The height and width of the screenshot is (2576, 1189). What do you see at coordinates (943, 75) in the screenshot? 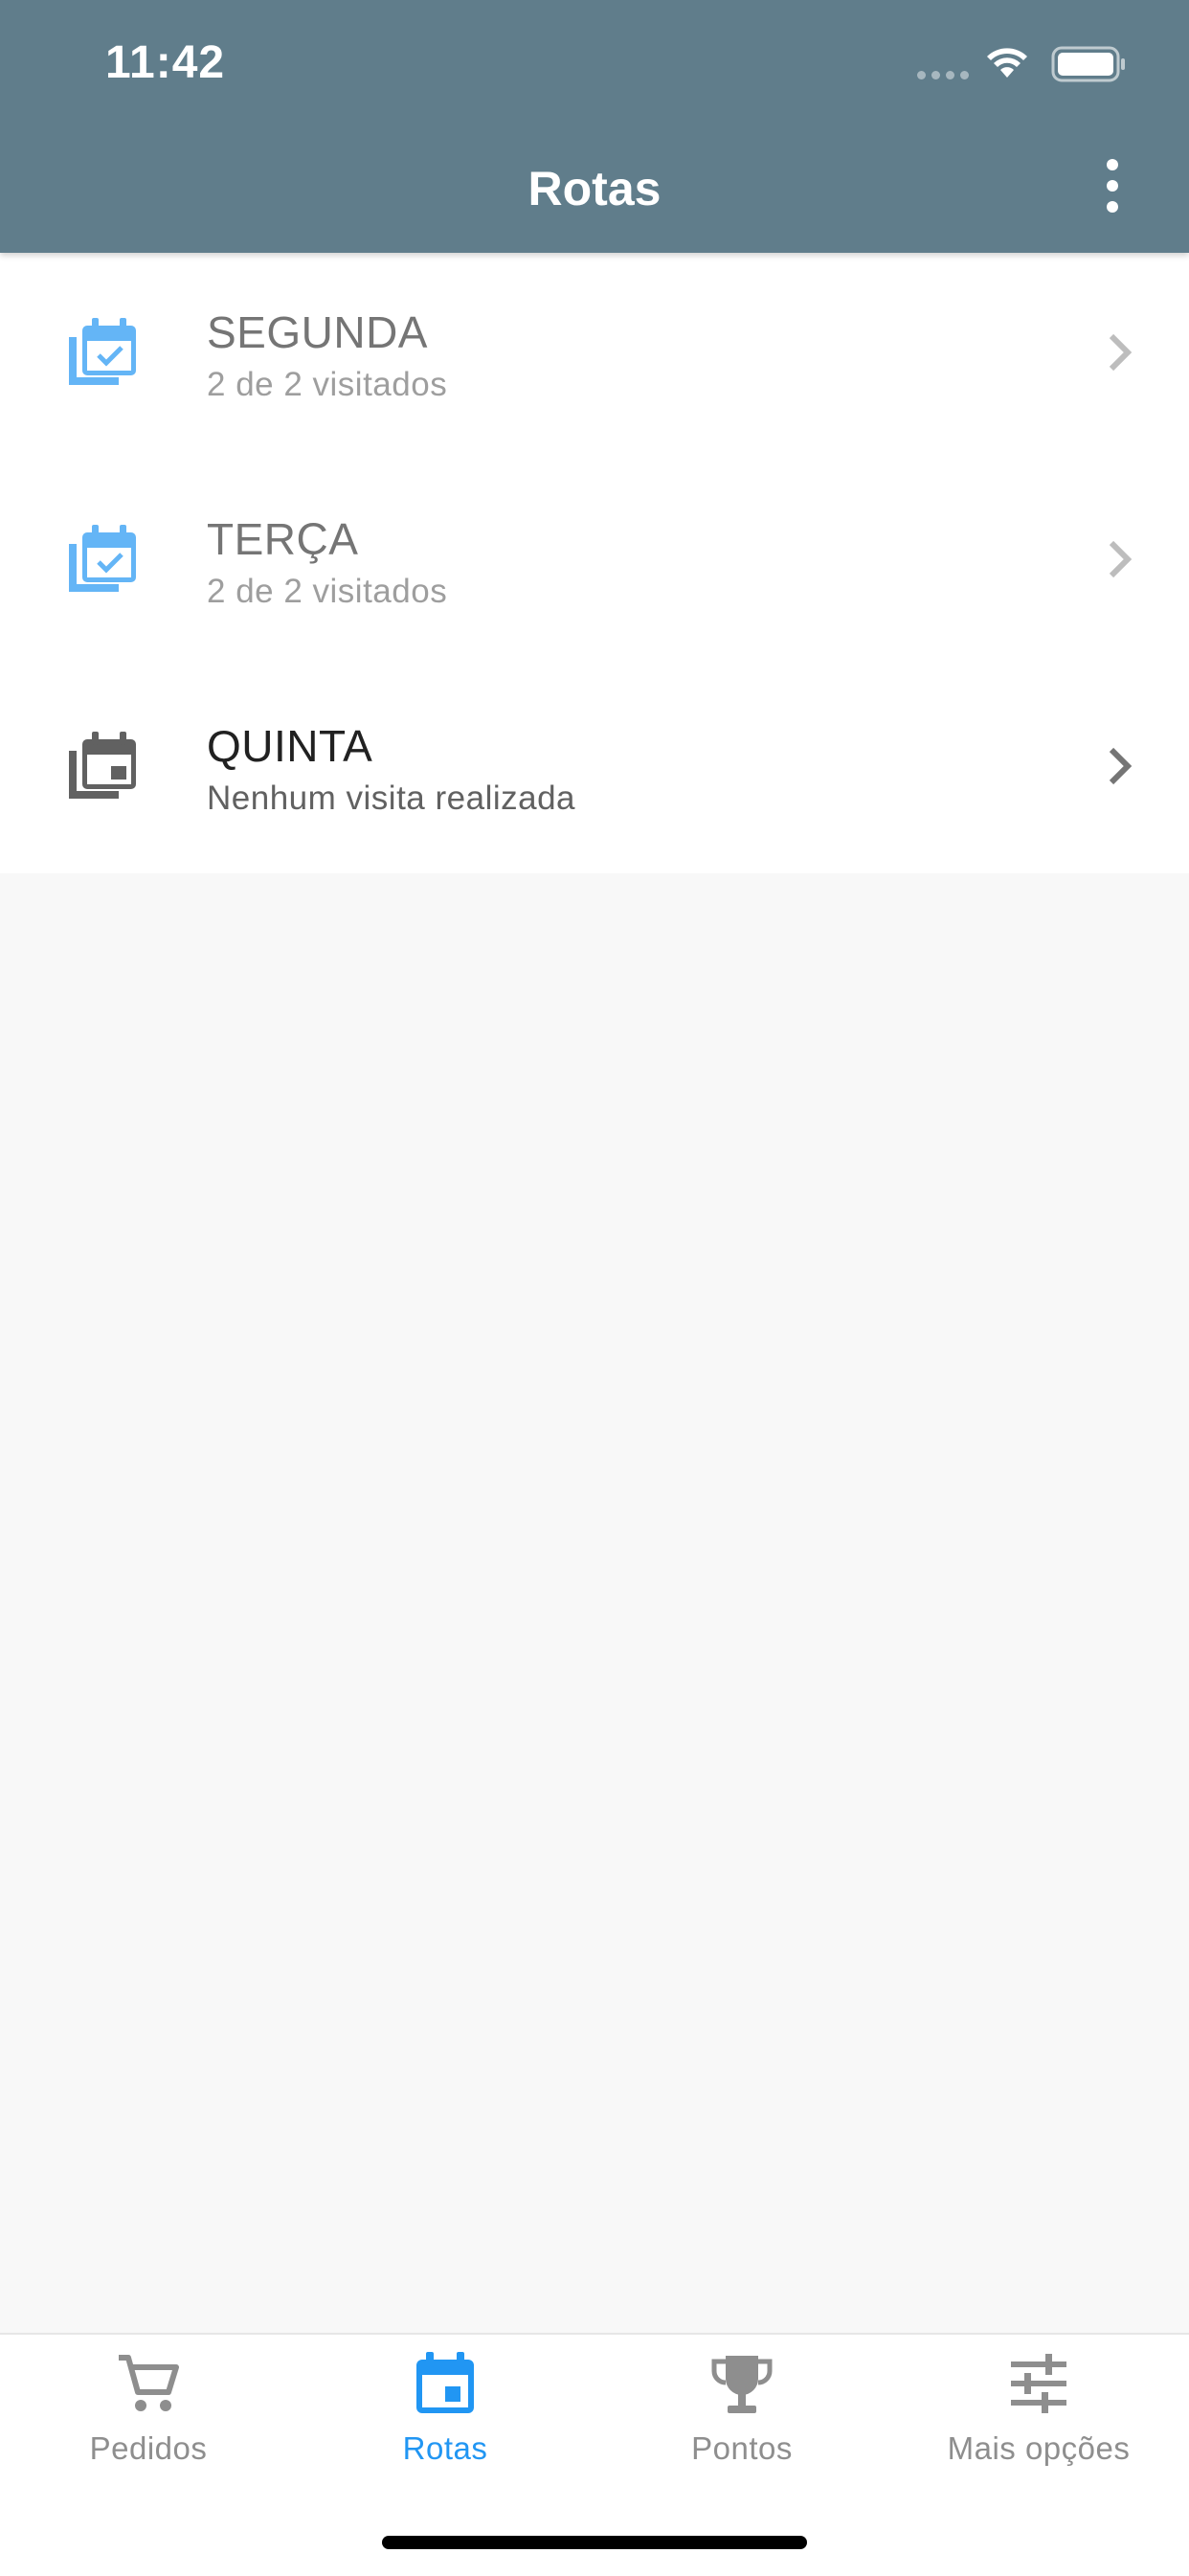
I see `cellular-signal-icon` at bounding box center [943, 75].